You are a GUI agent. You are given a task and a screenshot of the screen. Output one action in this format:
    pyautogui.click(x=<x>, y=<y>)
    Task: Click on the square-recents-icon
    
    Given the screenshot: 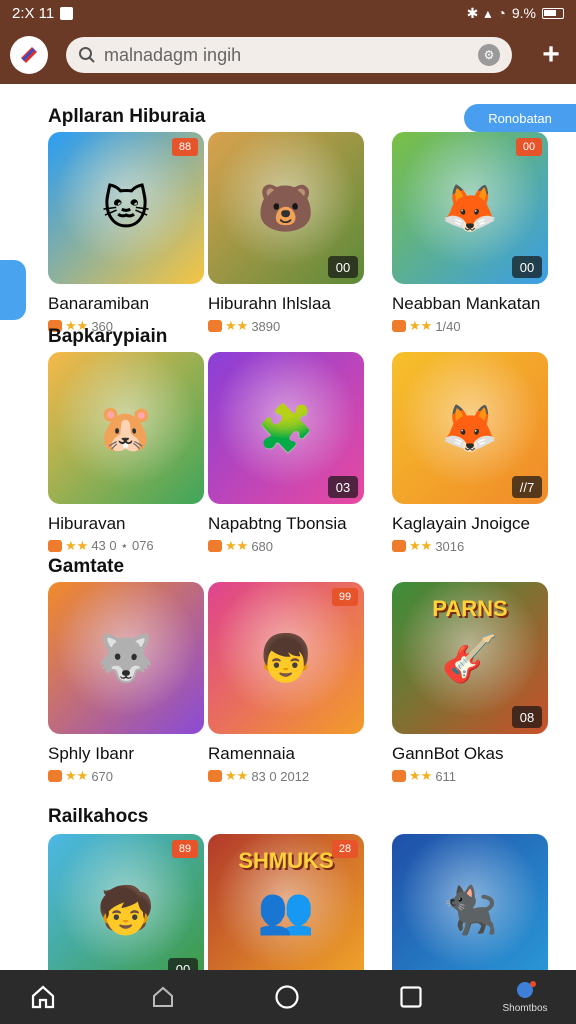 What is the action you would take?
    pyautogui.click(x=411, y=997)
    